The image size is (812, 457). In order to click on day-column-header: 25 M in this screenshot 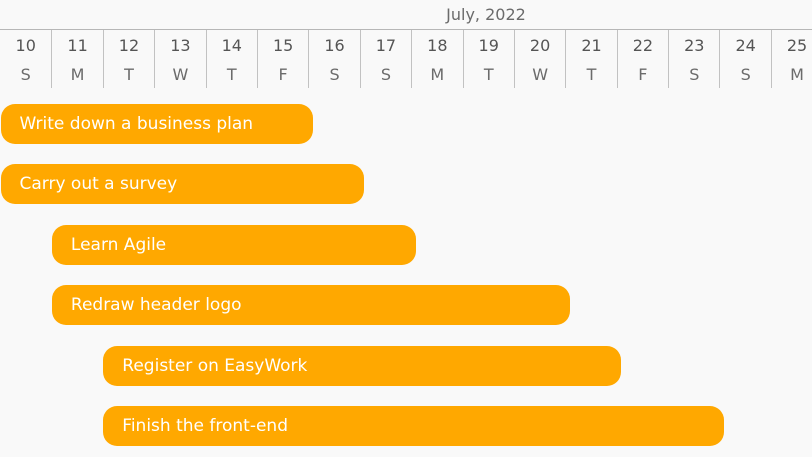, I will do `click(791, 59)`.